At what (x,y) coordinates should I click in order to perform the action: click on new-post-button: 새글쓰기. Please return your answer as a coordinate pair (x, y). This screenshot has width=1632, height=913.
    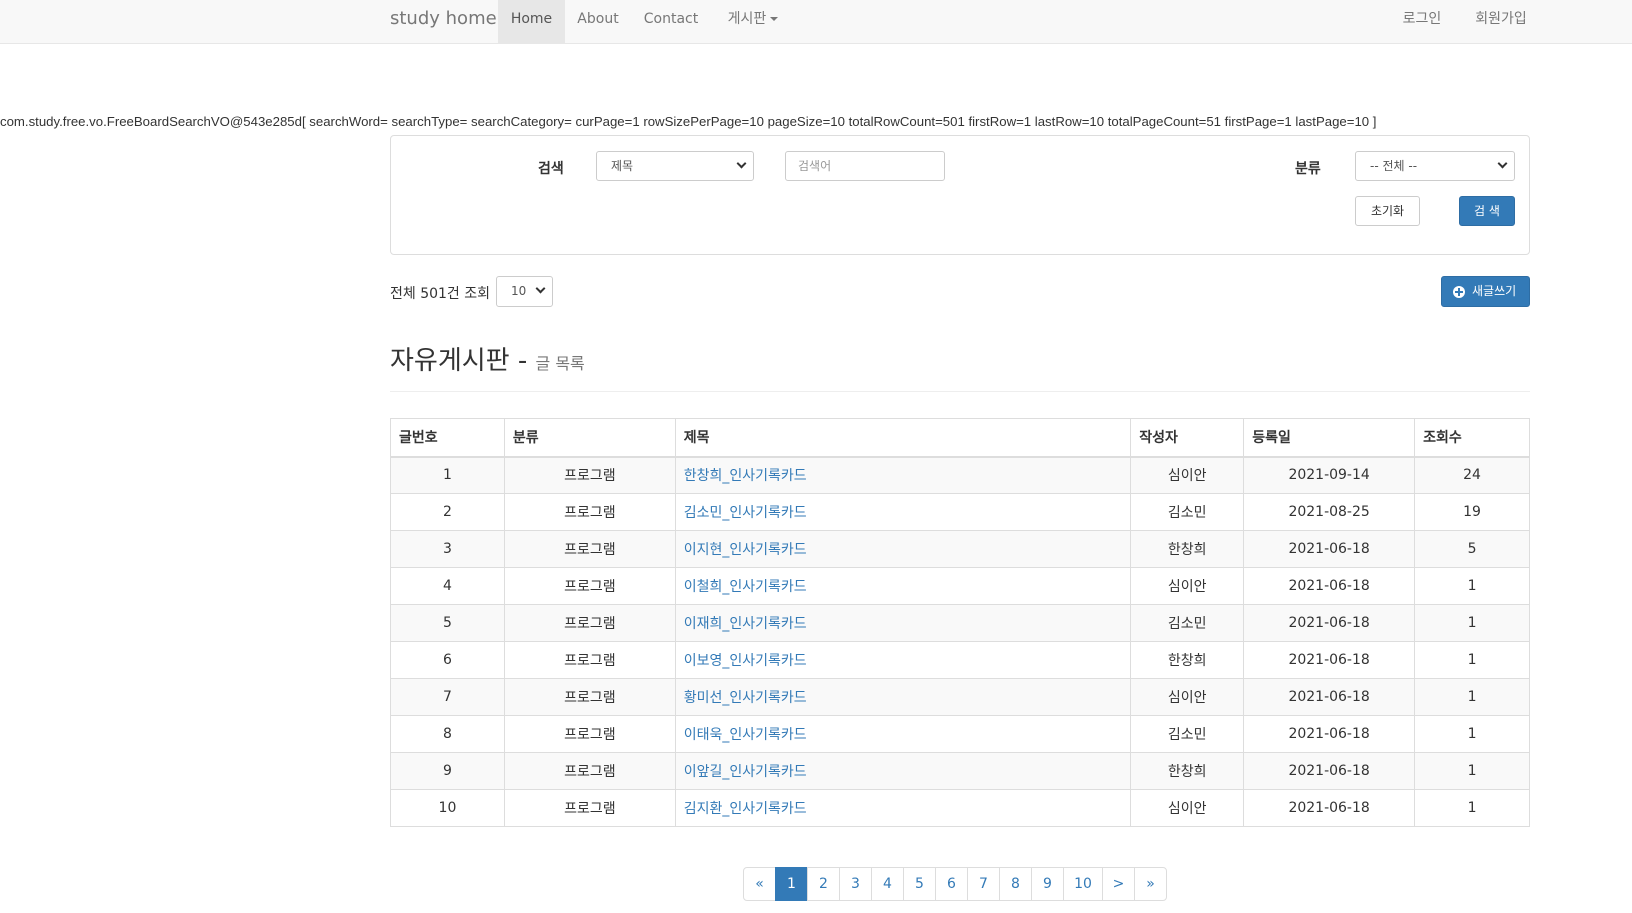
    Looking at the image, I should click on (1485, 291).